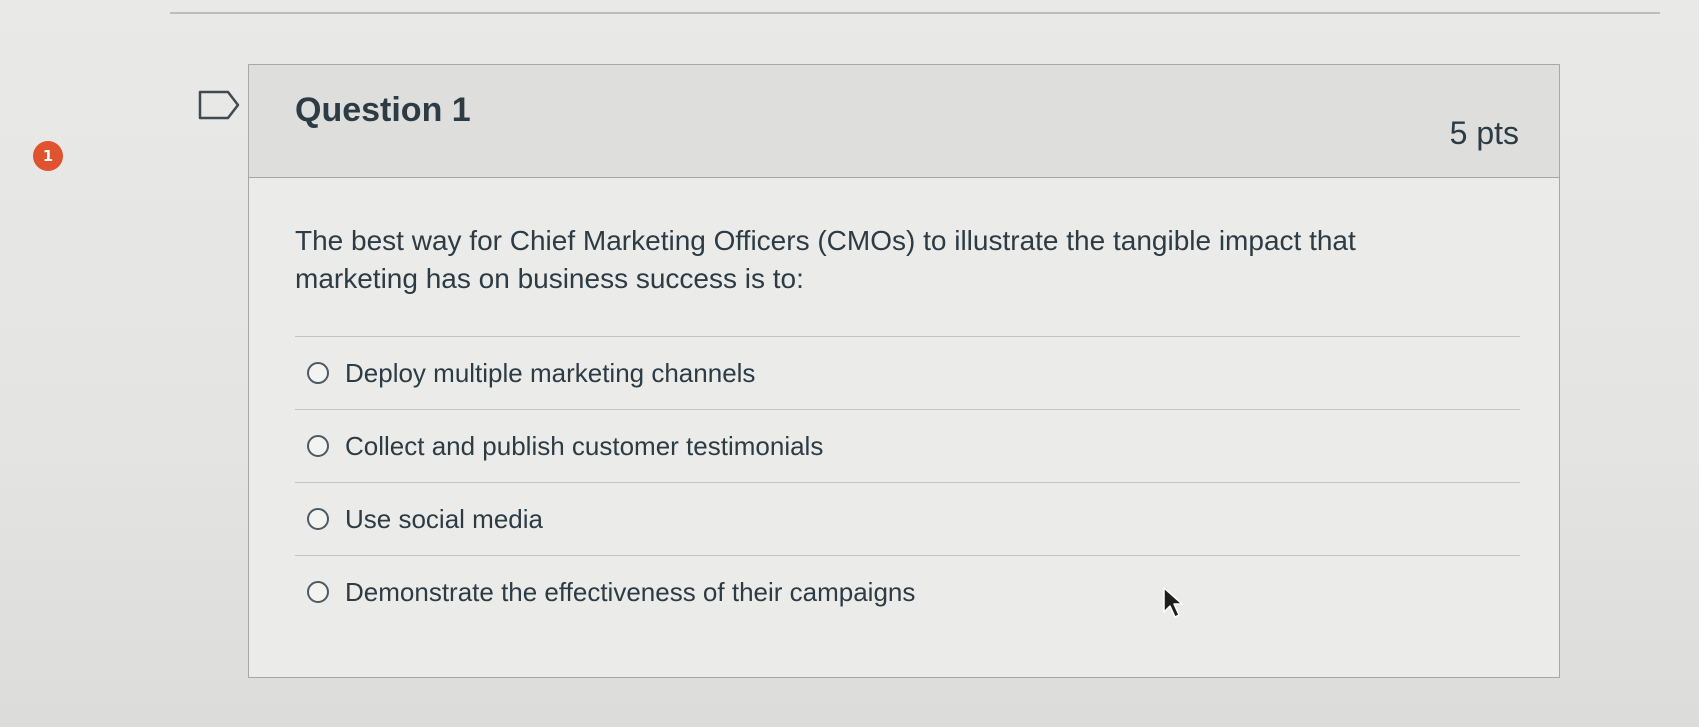 The width and height of the screenshot is (1699, 727). Describe the element at coordinates (48, 156) in the screenshot. I see `unanswered-badge: 1` at that location.